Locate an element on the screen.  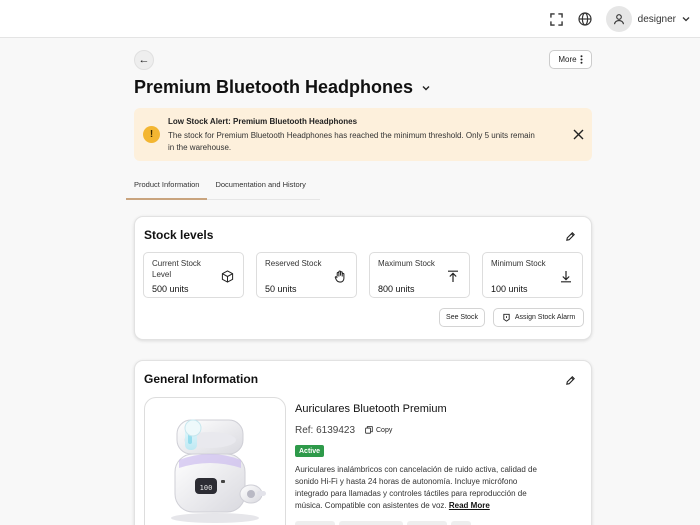
tag-list is located at coordinates (383, 523).